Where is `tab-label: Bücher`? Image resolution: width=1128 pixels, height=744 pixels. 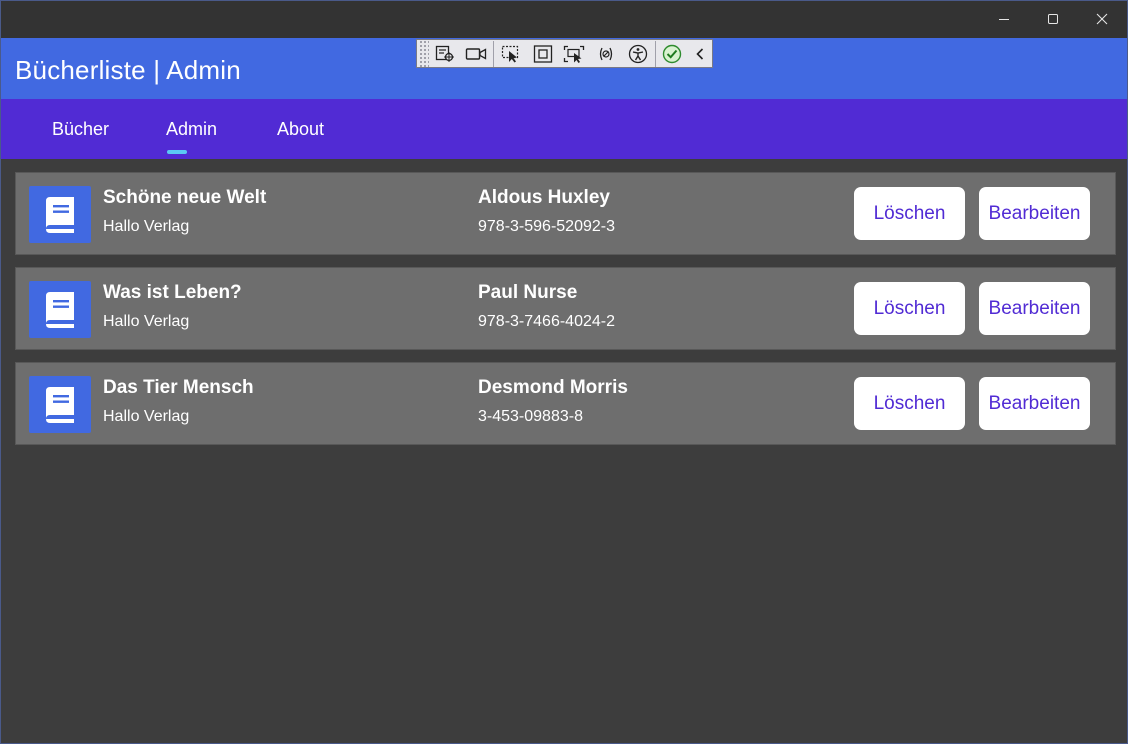
tab-label: Bücher is located at coordinates (81, 128).